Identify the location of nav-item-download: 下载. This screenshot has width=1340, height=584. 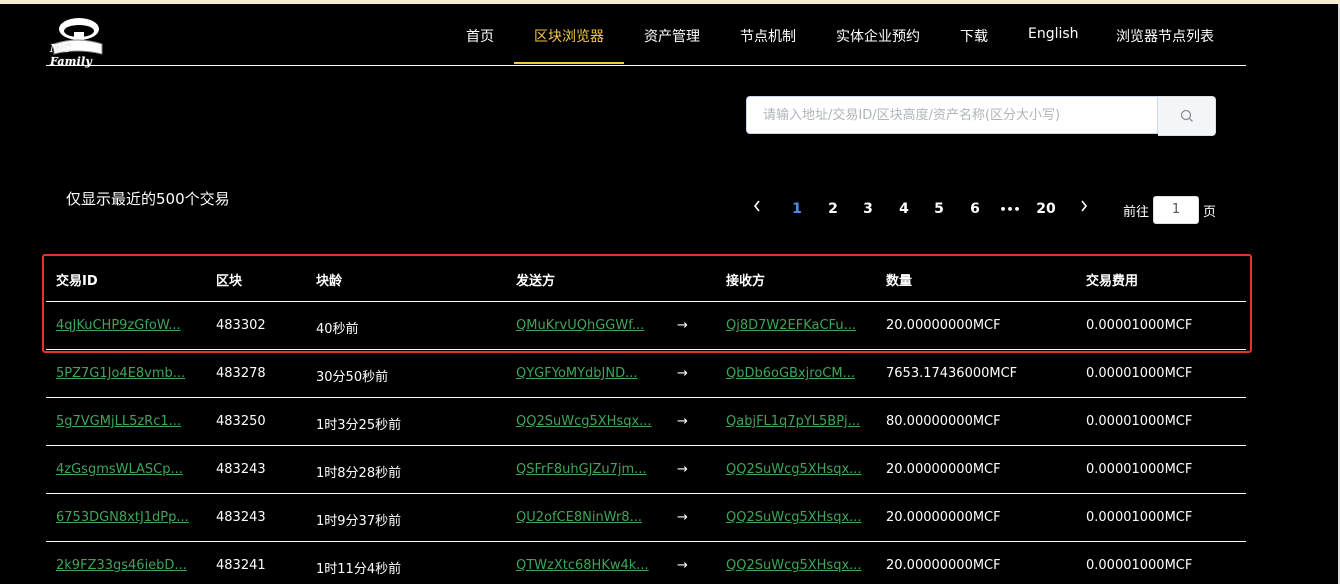
(974, 36).